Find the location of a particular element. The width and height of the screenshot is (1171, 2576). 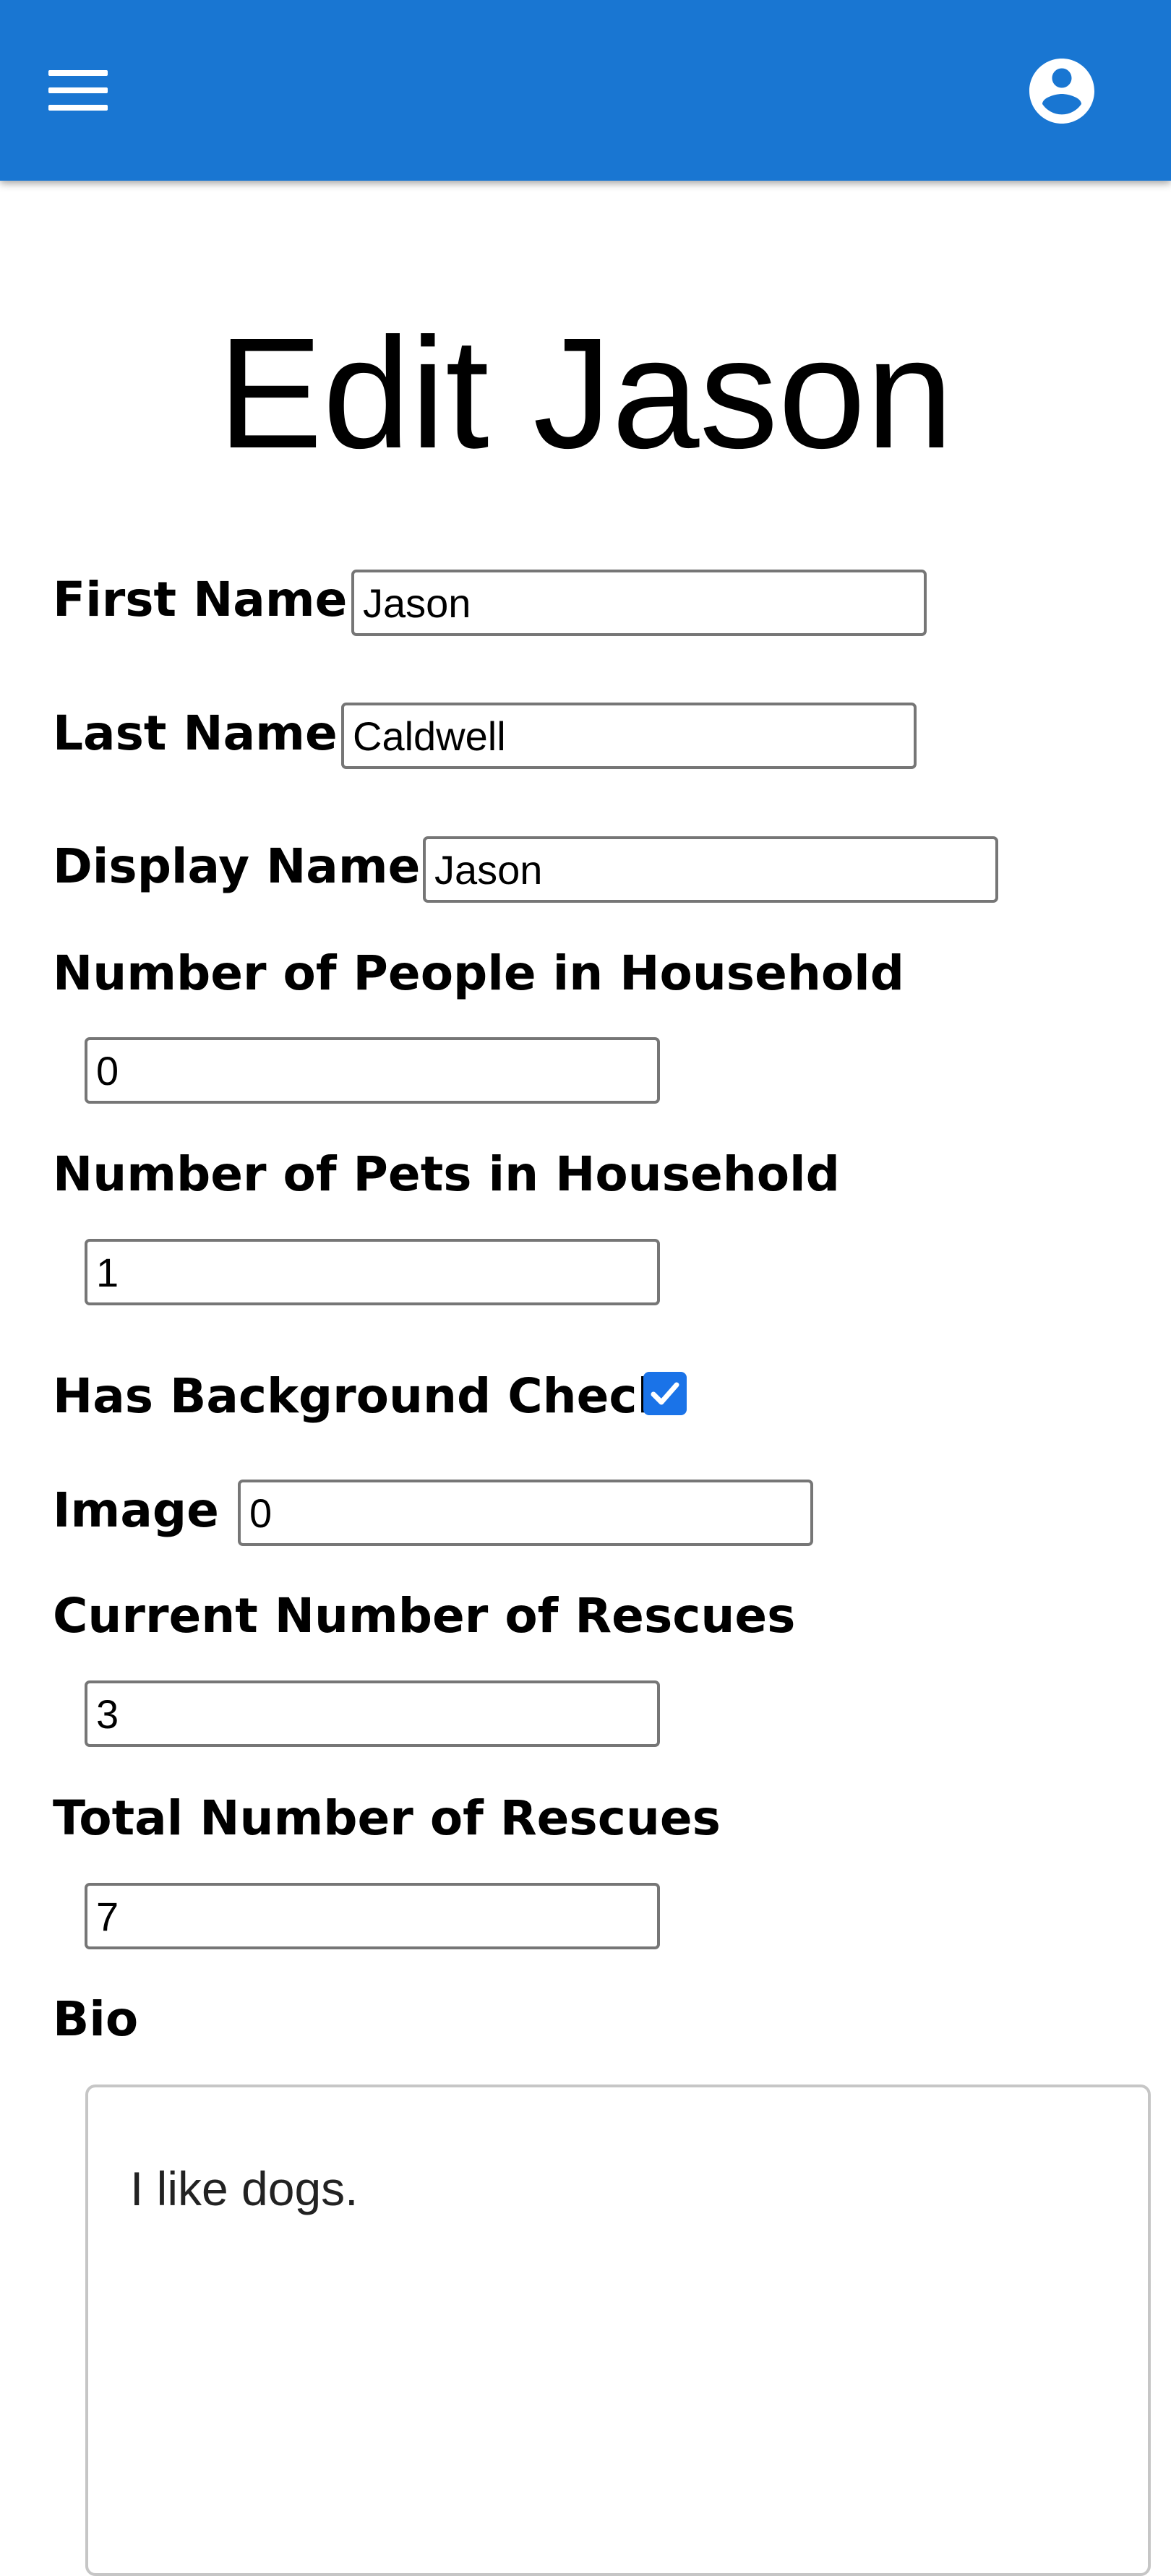

image-field is located at coordinates (525, 1513).